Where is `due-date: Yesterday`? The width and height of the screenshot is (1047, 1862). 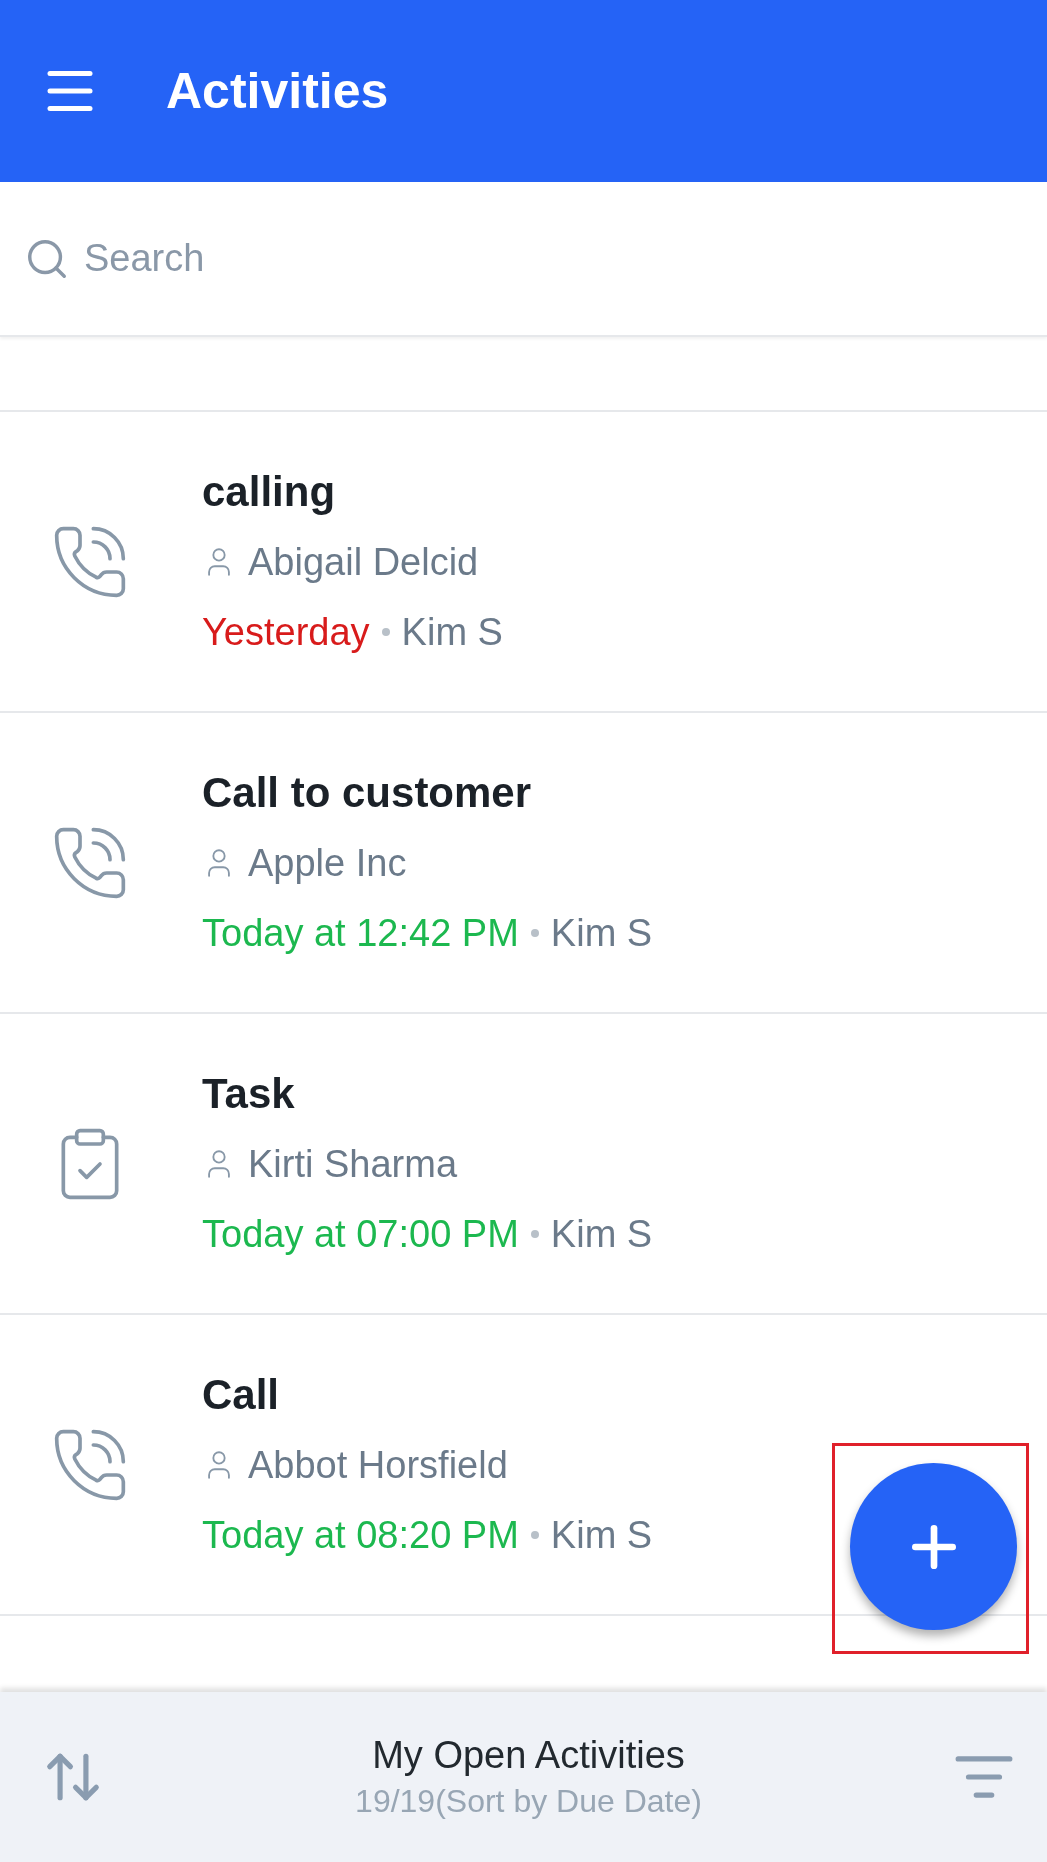 due-date: Yesterday is located at coordinates (286, 632).